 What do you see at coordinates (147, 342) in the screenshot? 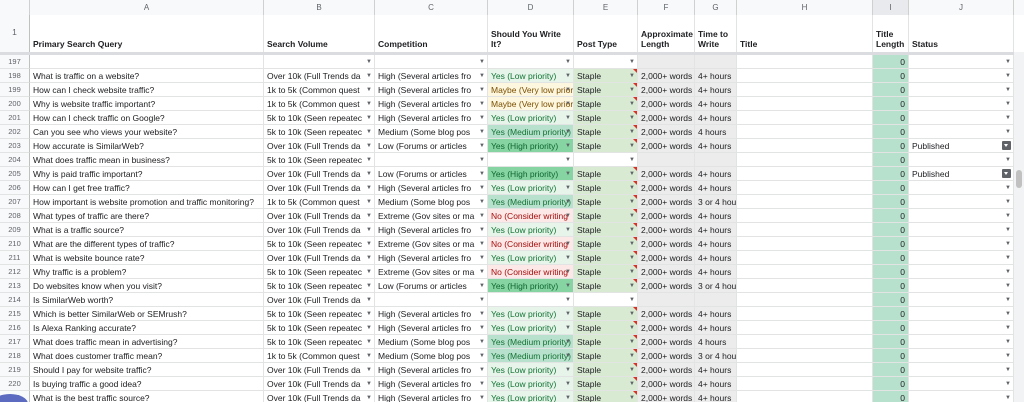
I see `cell-a: What does traffic mean in advertising?` at bounding box center [147, 342].